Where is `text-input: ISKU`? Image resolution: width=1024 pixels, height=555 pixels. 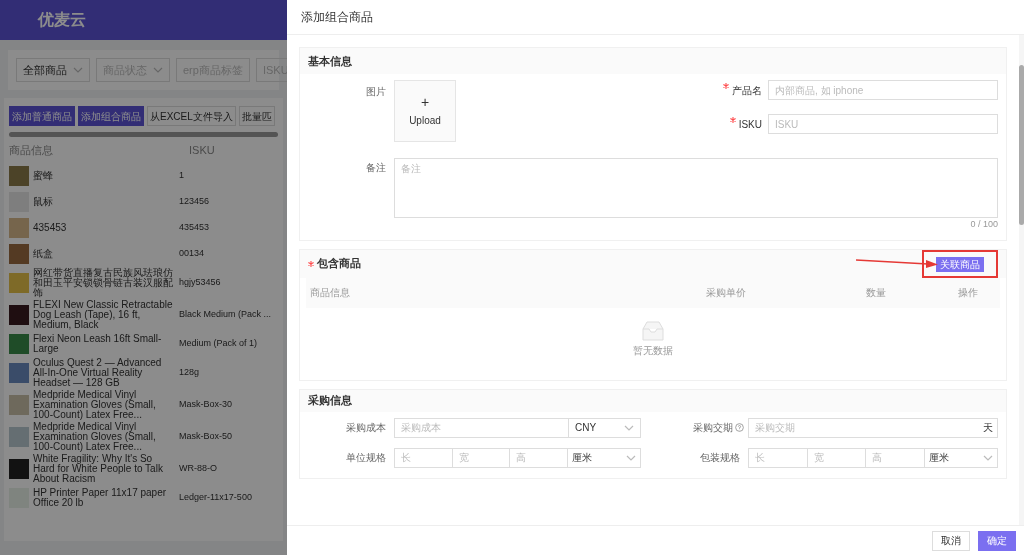 text-input: ISKU is located at coordinates (883, 124).